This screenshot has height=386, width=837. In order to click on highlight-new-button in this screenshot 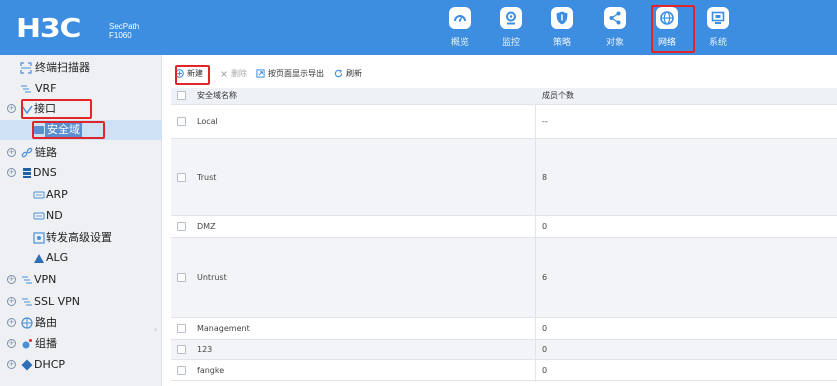, I will do `click(192, 75)`.